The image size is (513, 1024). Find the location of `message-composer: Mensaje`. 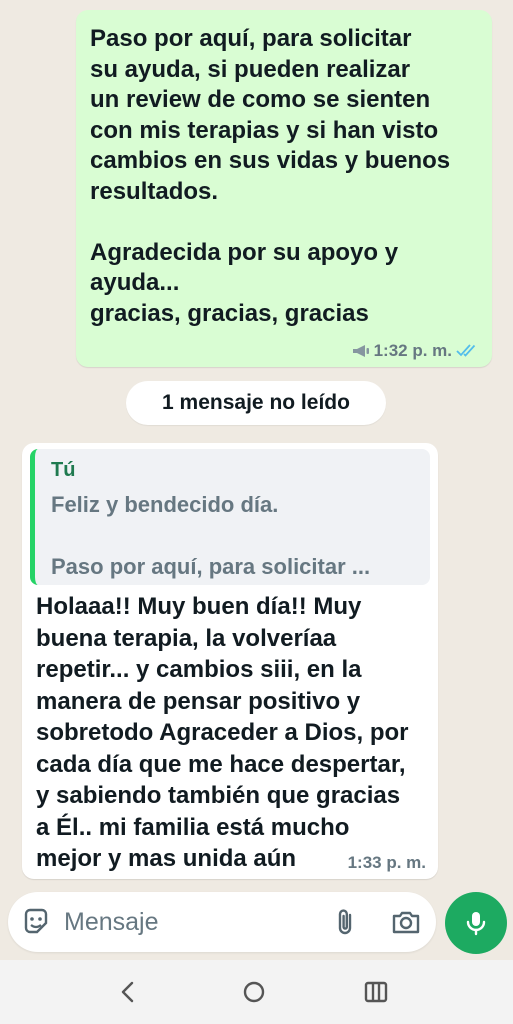

message-composer: Mensaje is located at coordinates (222, 922).